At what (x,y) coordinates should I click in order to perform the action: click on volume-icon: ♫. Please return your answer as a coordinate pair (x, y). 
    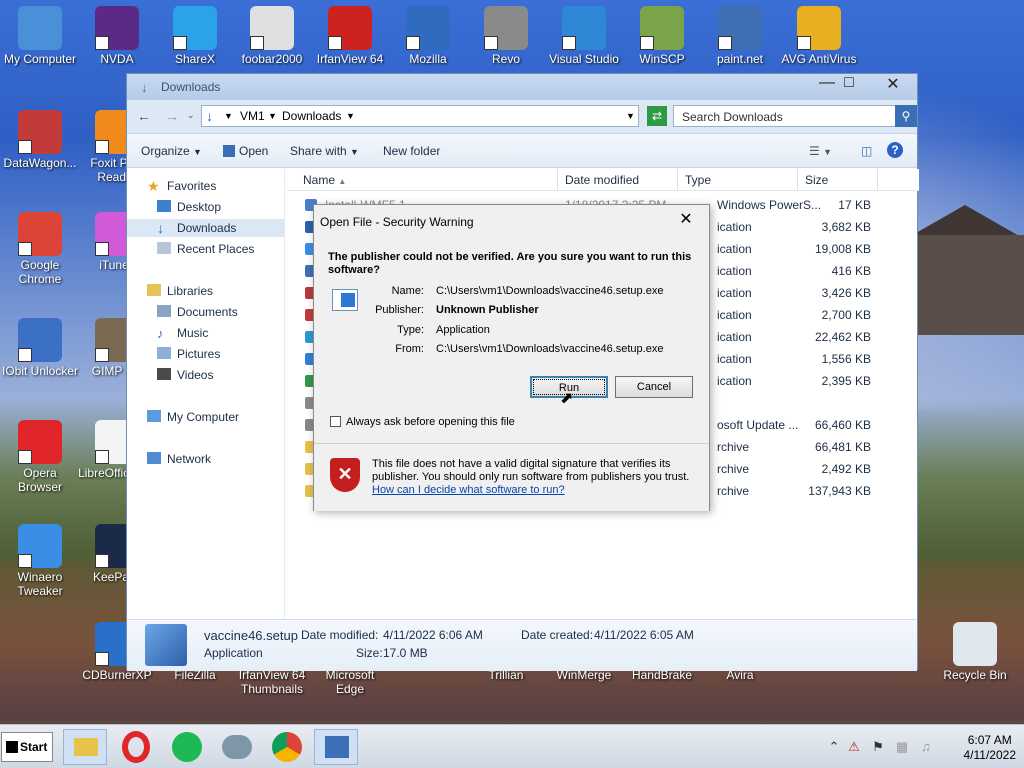
    Looking at the image, I should click on (926, 747).